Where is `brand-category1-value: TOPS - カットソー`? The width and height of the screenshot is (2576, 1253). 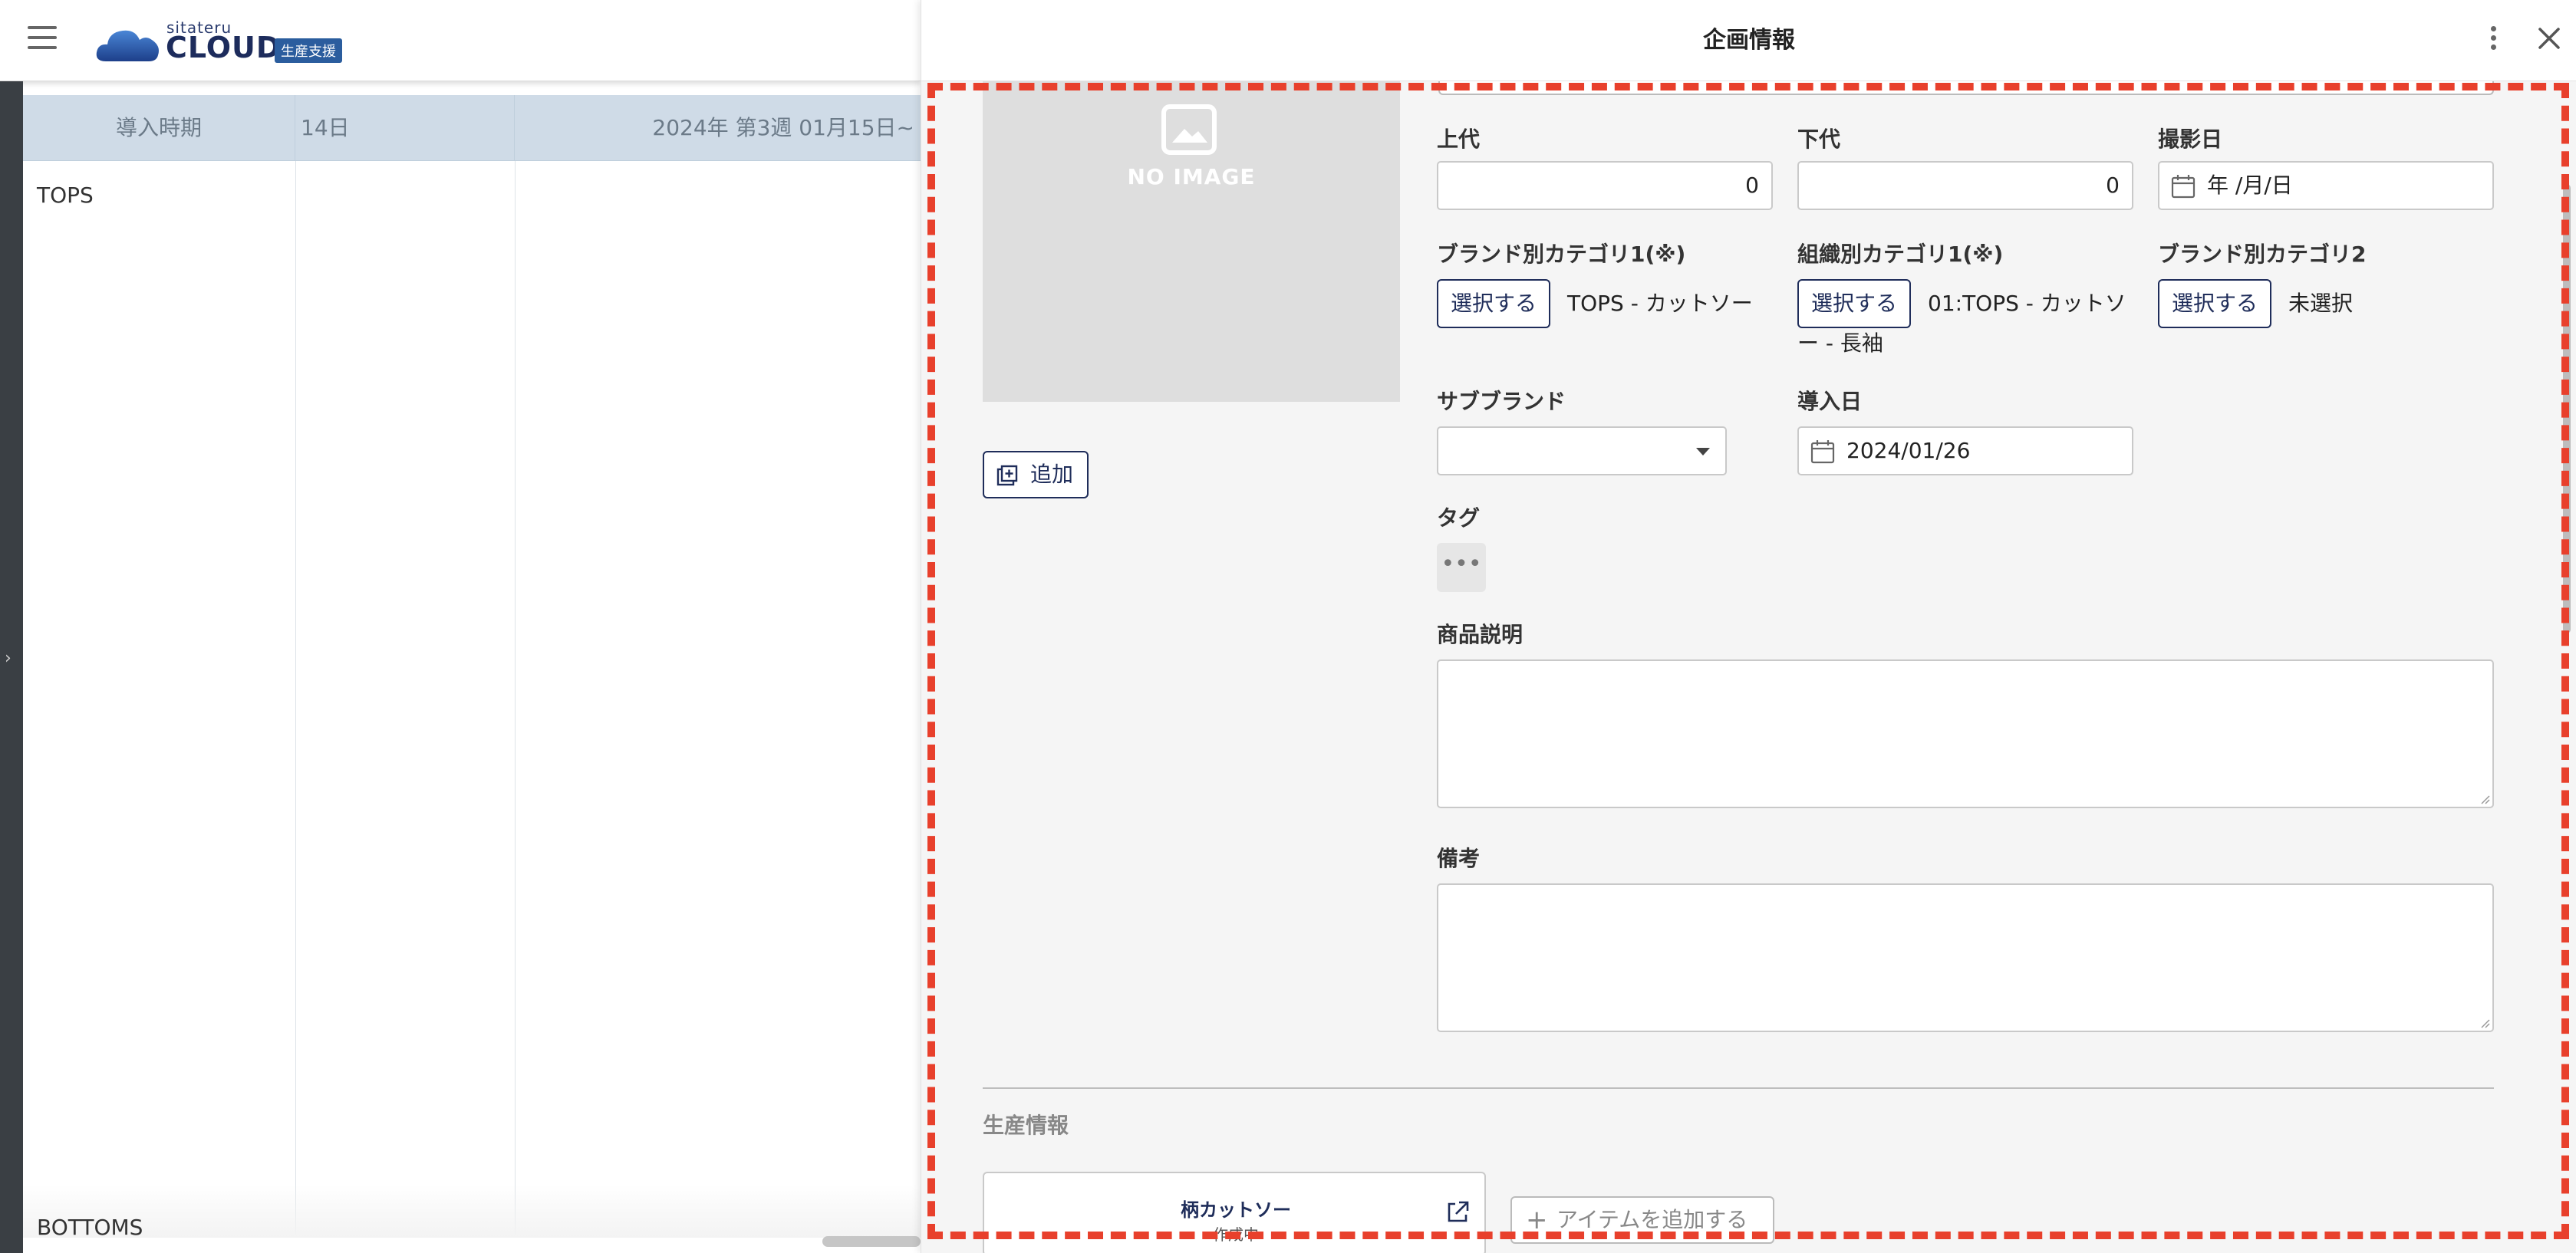
brand-category1-value: TOPS - カットソー is located at coordinates (1660, 303).